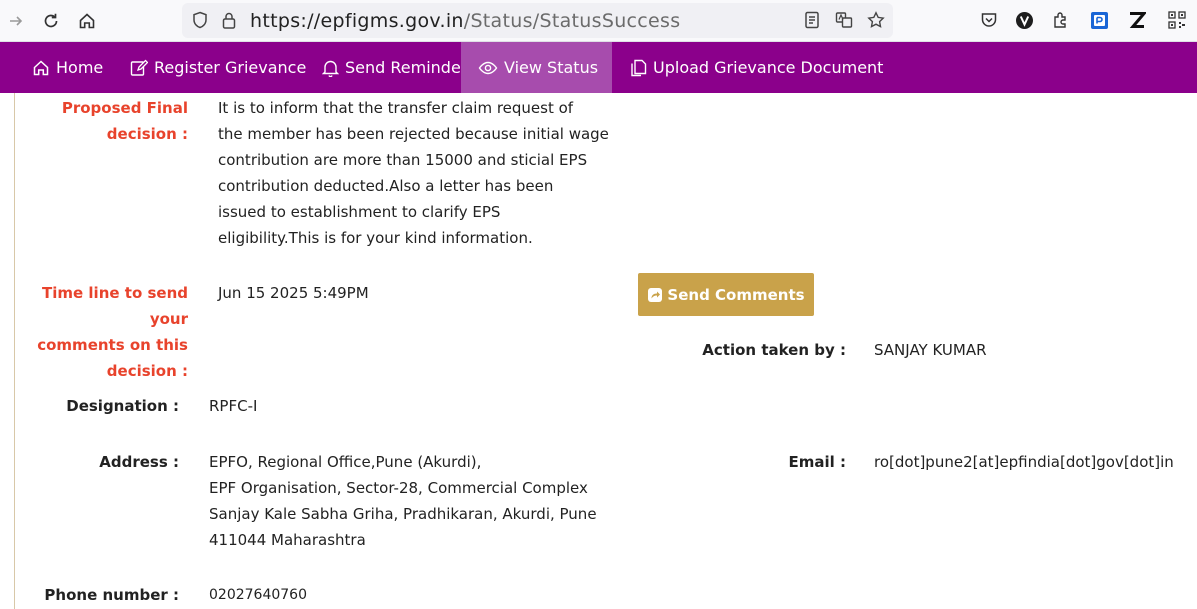 This screenshot has width=1197, height=609. I want to click on reader-view-icon, so click(812, 20).